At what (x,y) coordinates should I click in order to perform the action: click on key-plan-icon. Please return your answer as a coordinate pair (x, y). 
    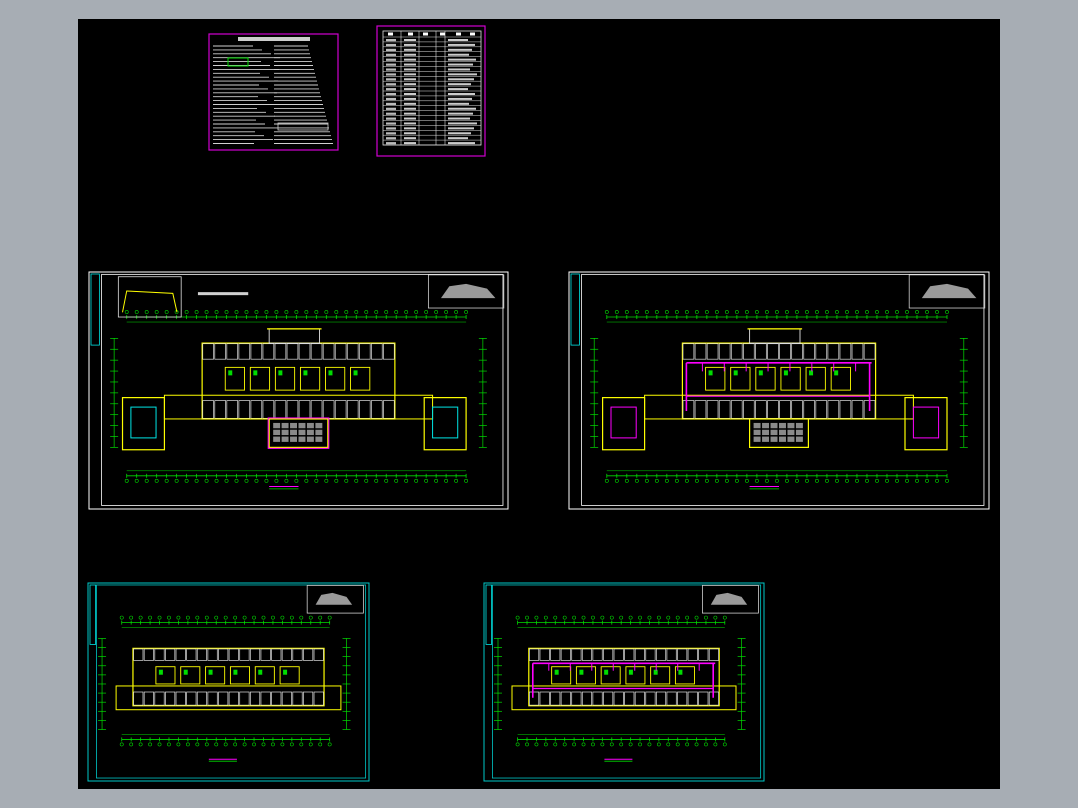
    Looking at the image, I should click on (949, 291).